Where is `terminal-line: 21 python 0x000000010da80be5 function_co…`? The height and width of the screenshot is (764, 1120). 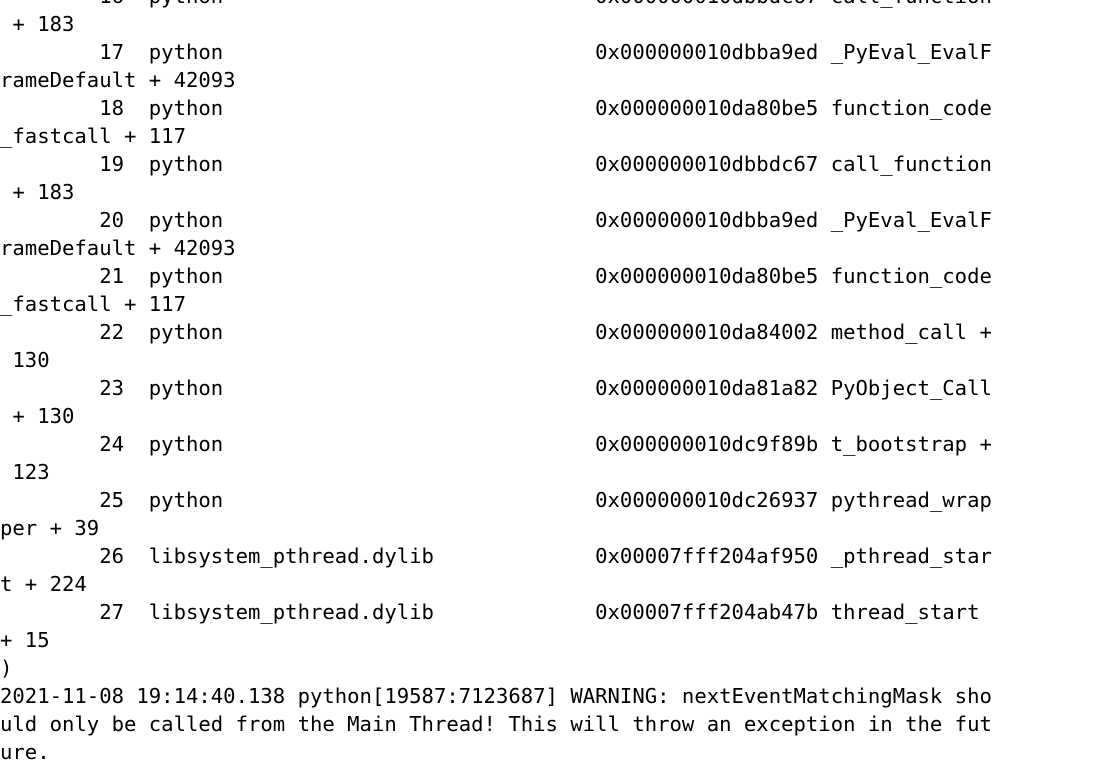
terminal-line: 21 python 0x000000010da80be5 function_co… is located at coordinates (496, 276).